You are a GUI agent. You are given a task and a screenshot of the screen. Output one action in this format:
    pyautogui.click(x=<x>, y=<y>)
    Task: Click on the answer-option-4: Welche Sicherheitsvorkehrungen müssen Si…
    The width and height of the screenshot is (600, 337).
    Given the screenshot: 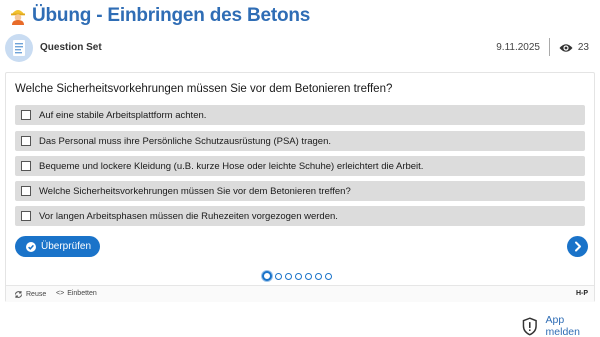 What is the action you would take?
    pyautogui.click(x=300, y=191)
    